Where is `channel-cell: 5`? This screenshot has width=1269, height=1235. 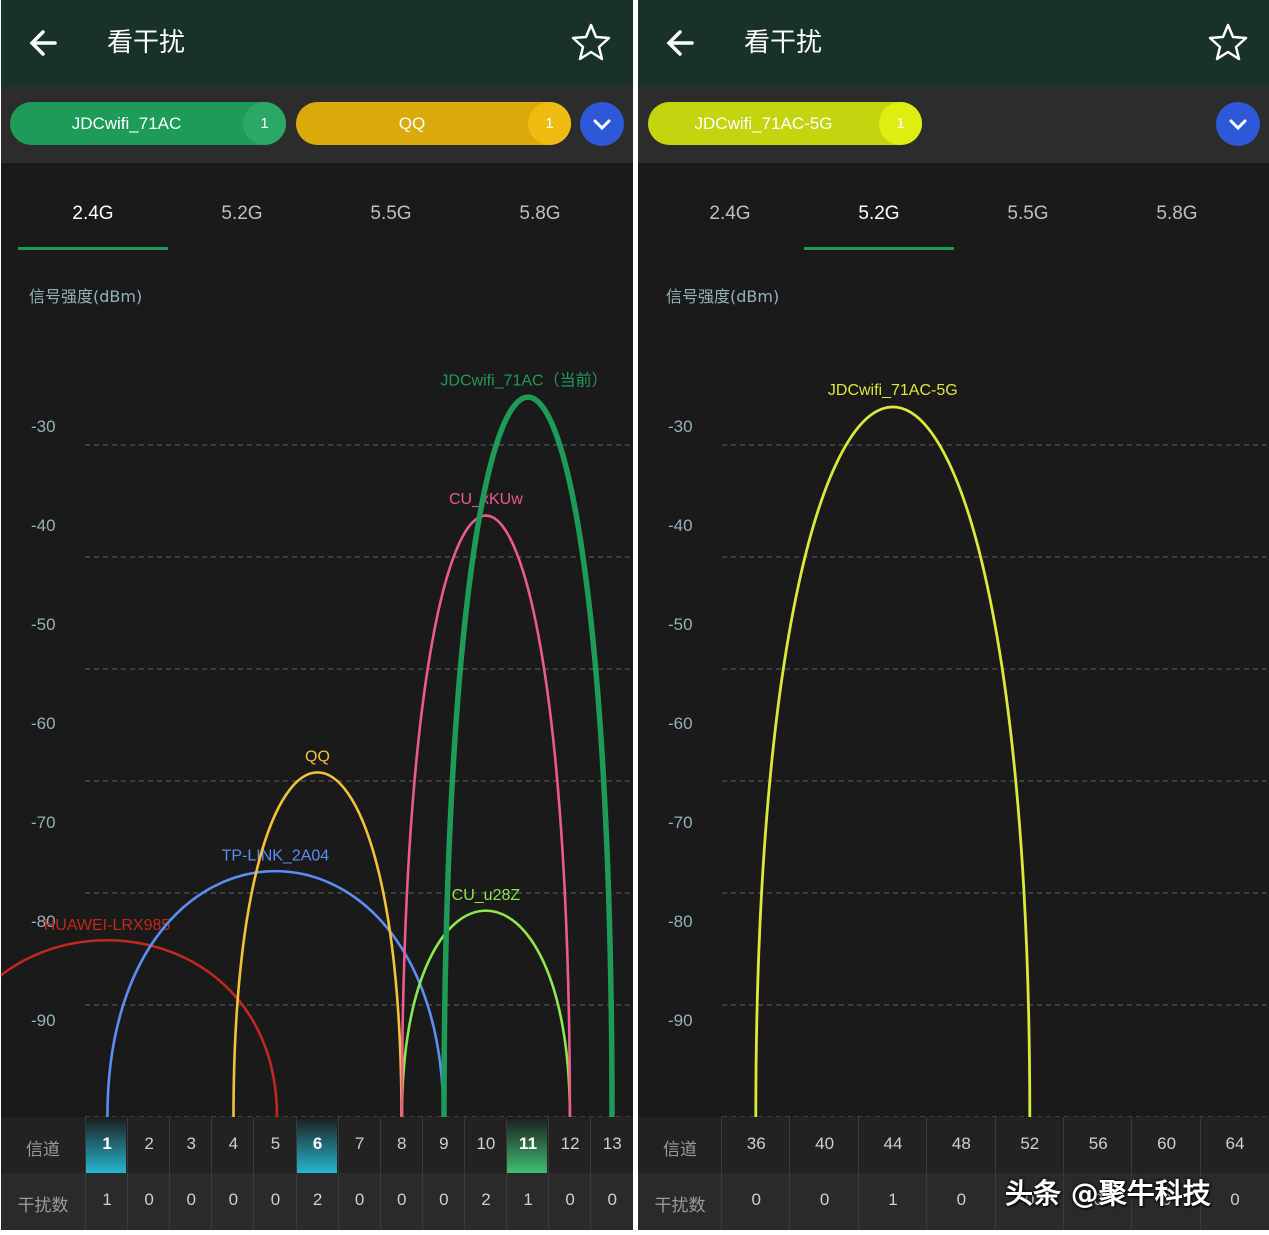
channel-cell: 5 is located at coordinates (275, 1144).